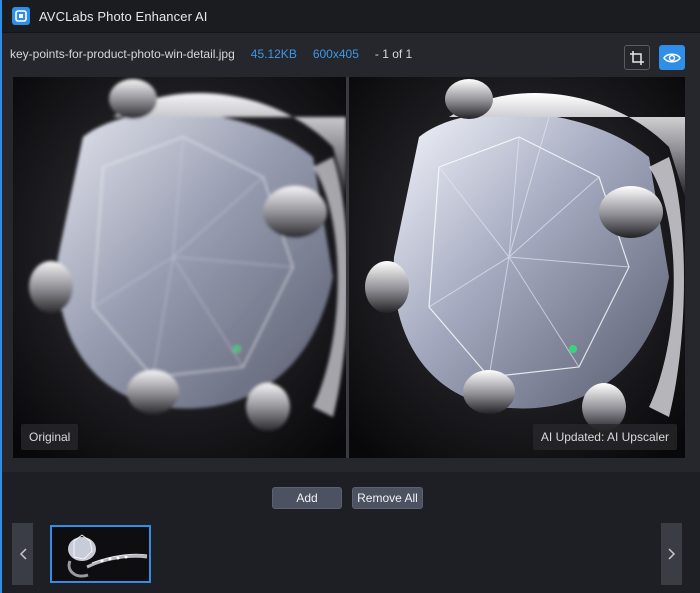 The image size is (700, 593). Describe the element at coordinates (123, 16) in the screenshot. I see `app-title: AVCLabs Photo Enhancer AI` at that location.